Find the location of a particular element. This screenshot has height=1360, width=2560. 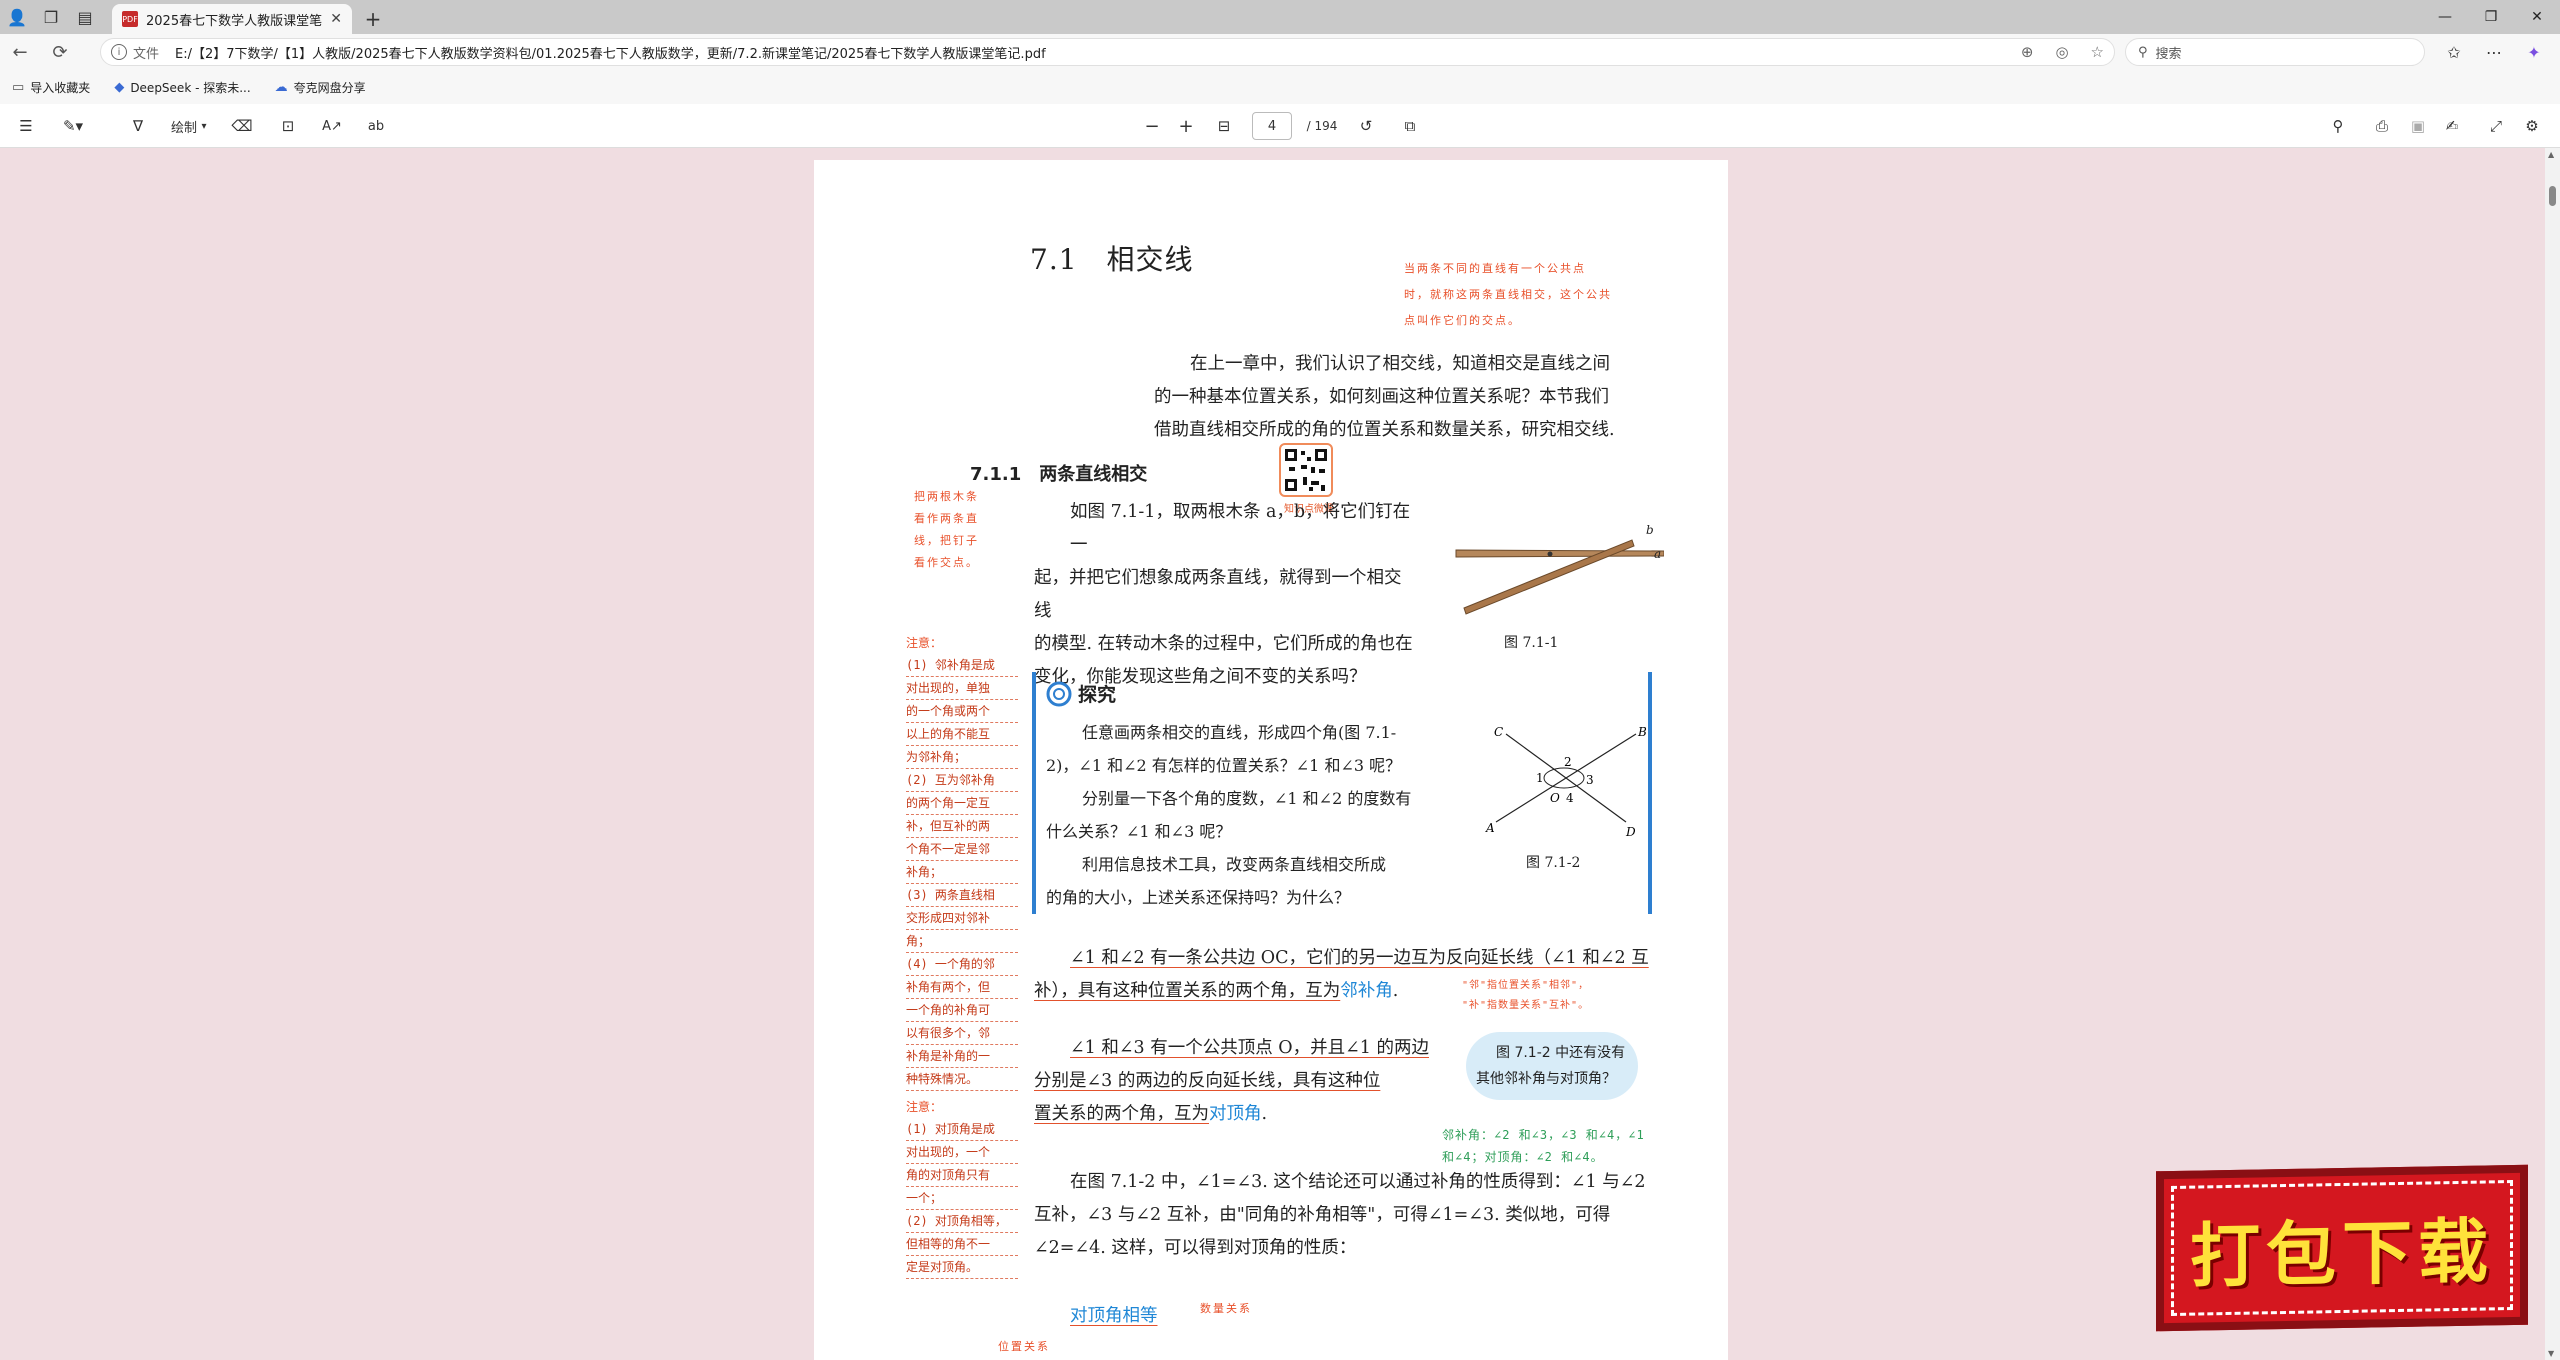

copilot-icon: ✦ is located at coordinates (2534, 52).